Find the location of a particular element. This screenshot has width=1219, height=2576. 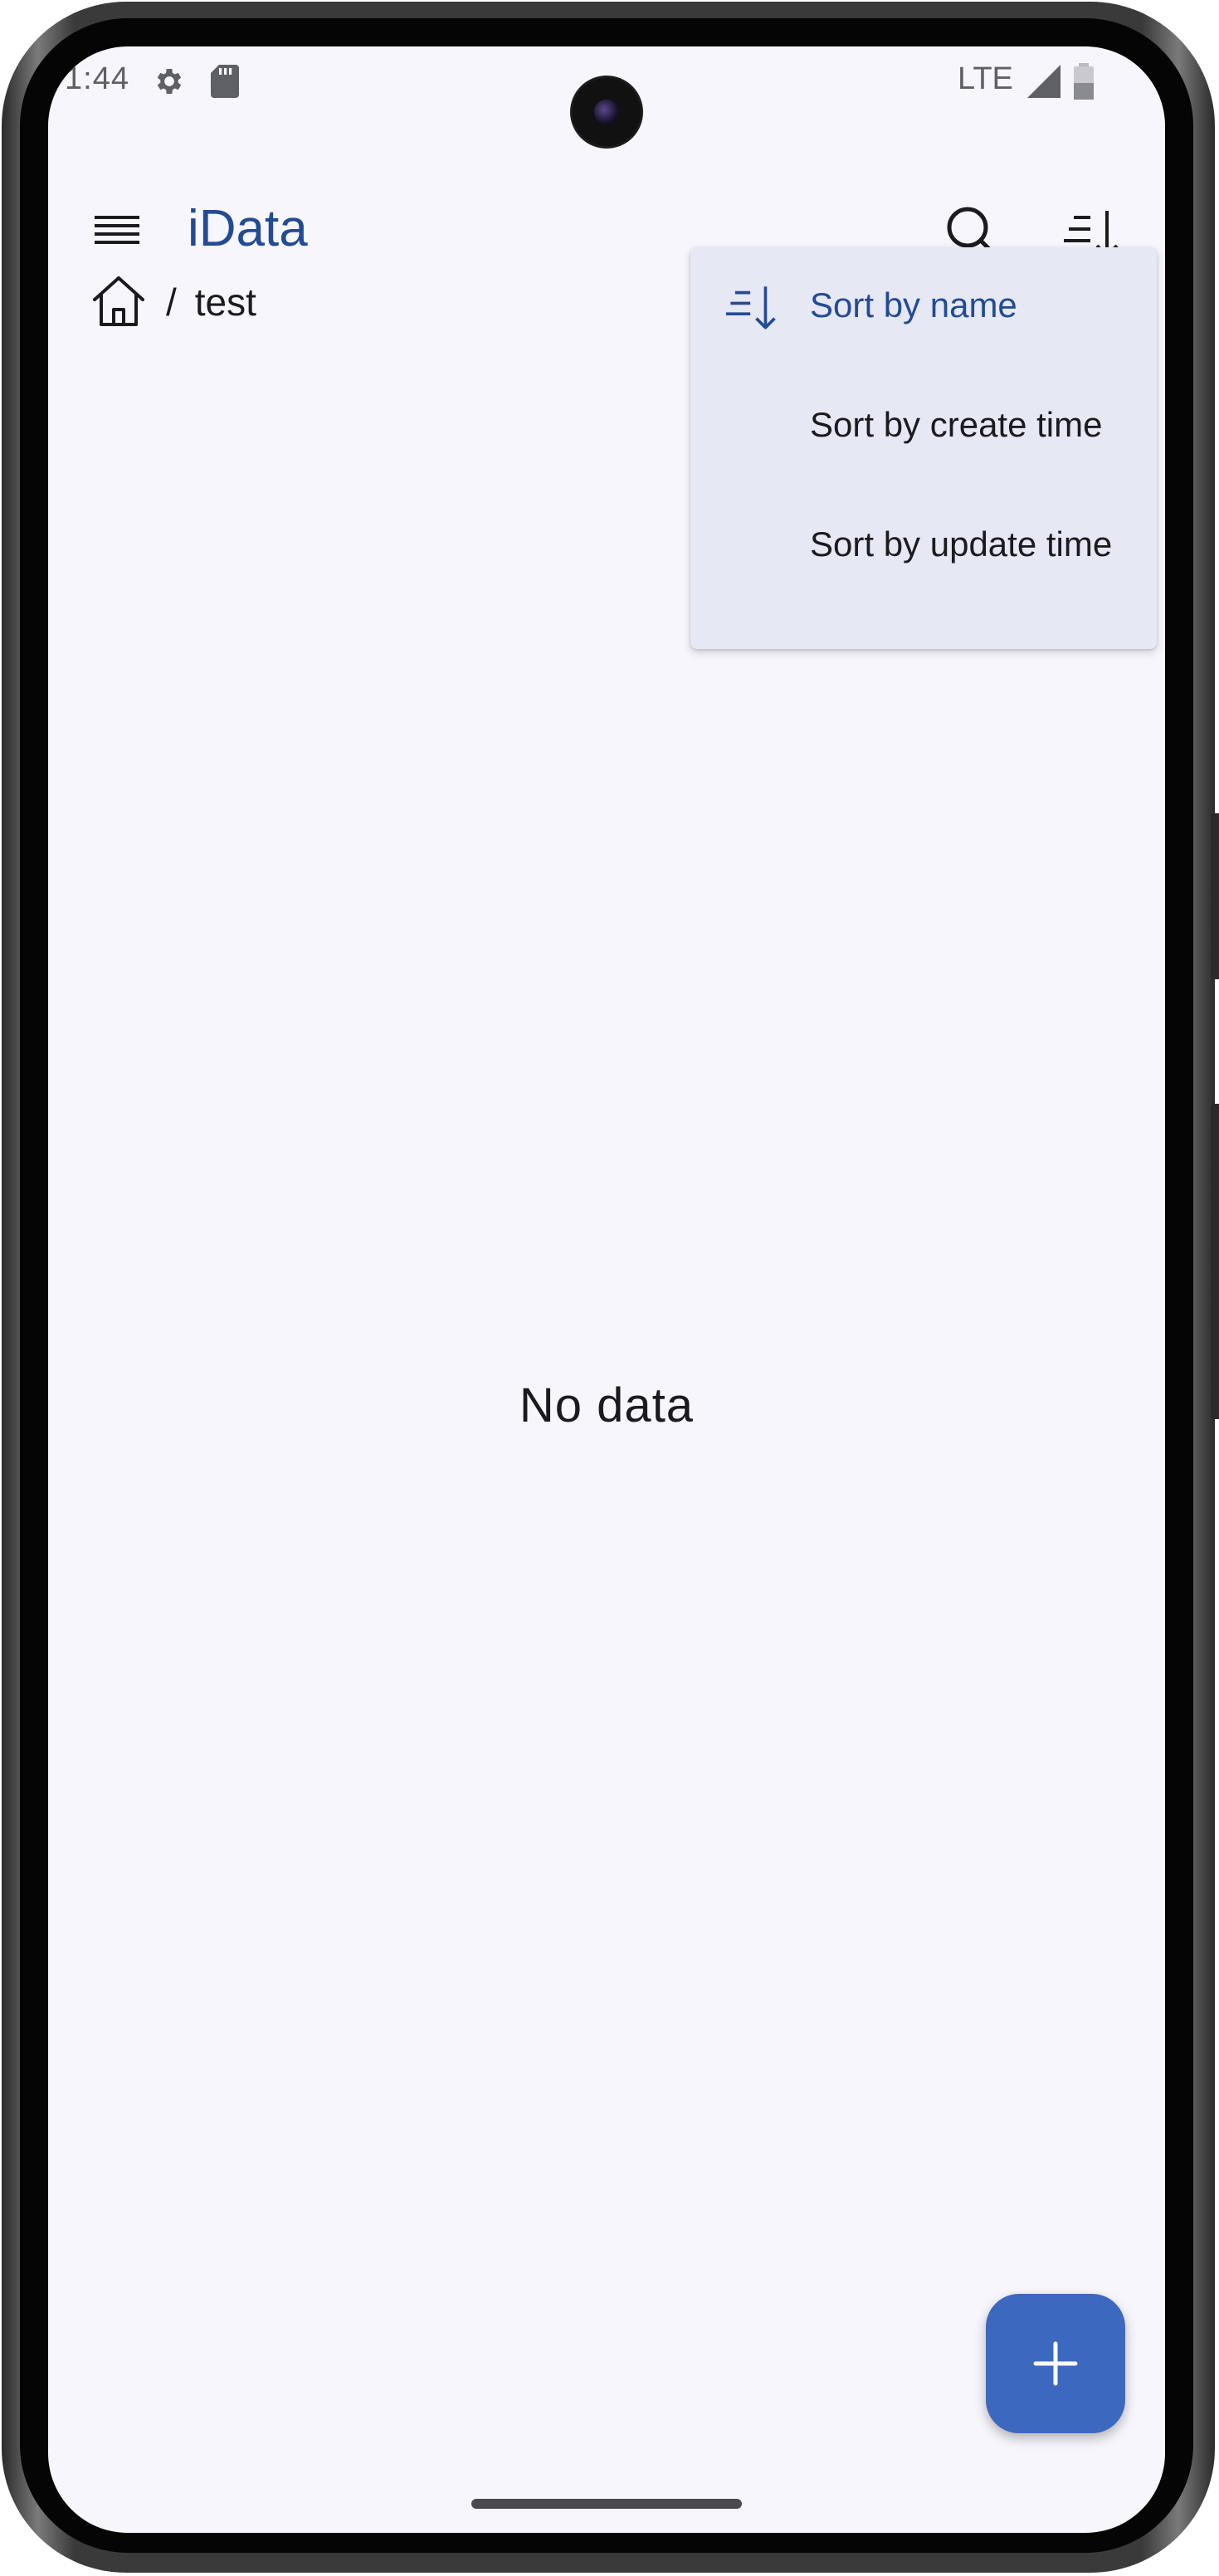

status-time: 1:44 is located at coordinates (97, 79).